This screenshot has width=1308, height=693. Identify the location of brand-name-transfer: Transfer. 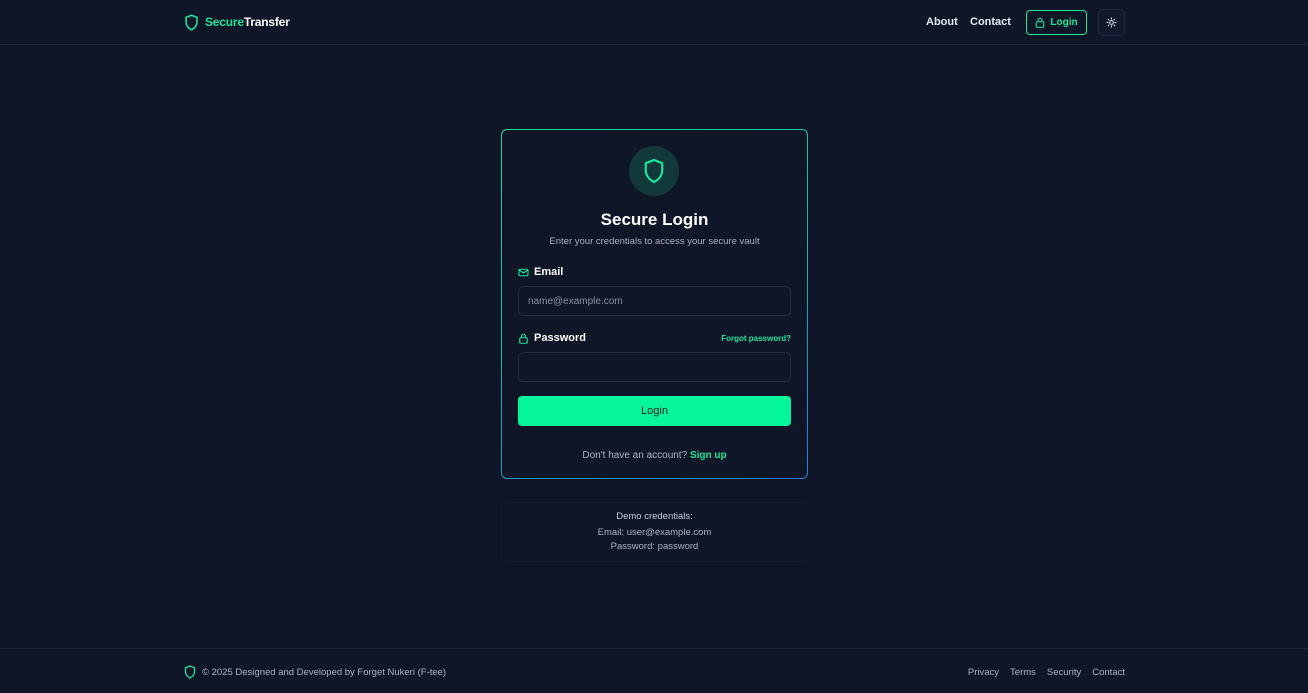
(266, 22).